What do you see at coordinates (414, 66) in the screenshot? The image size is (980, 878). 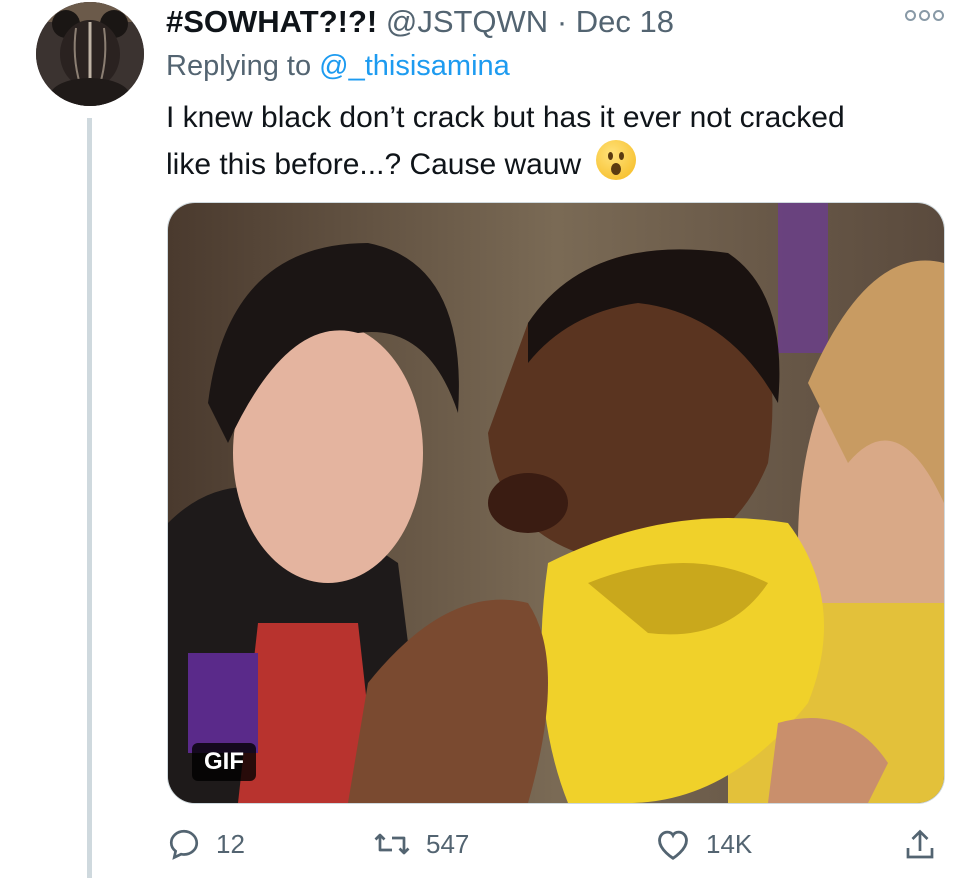 I see `reply-handle-link: @_thisisamina` at bounding box center [414, 66].